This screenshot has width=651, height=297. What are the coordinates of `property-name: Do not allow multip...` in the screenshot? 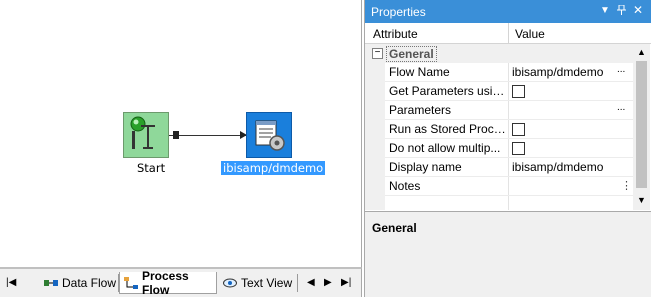 It's located at (445, 148).